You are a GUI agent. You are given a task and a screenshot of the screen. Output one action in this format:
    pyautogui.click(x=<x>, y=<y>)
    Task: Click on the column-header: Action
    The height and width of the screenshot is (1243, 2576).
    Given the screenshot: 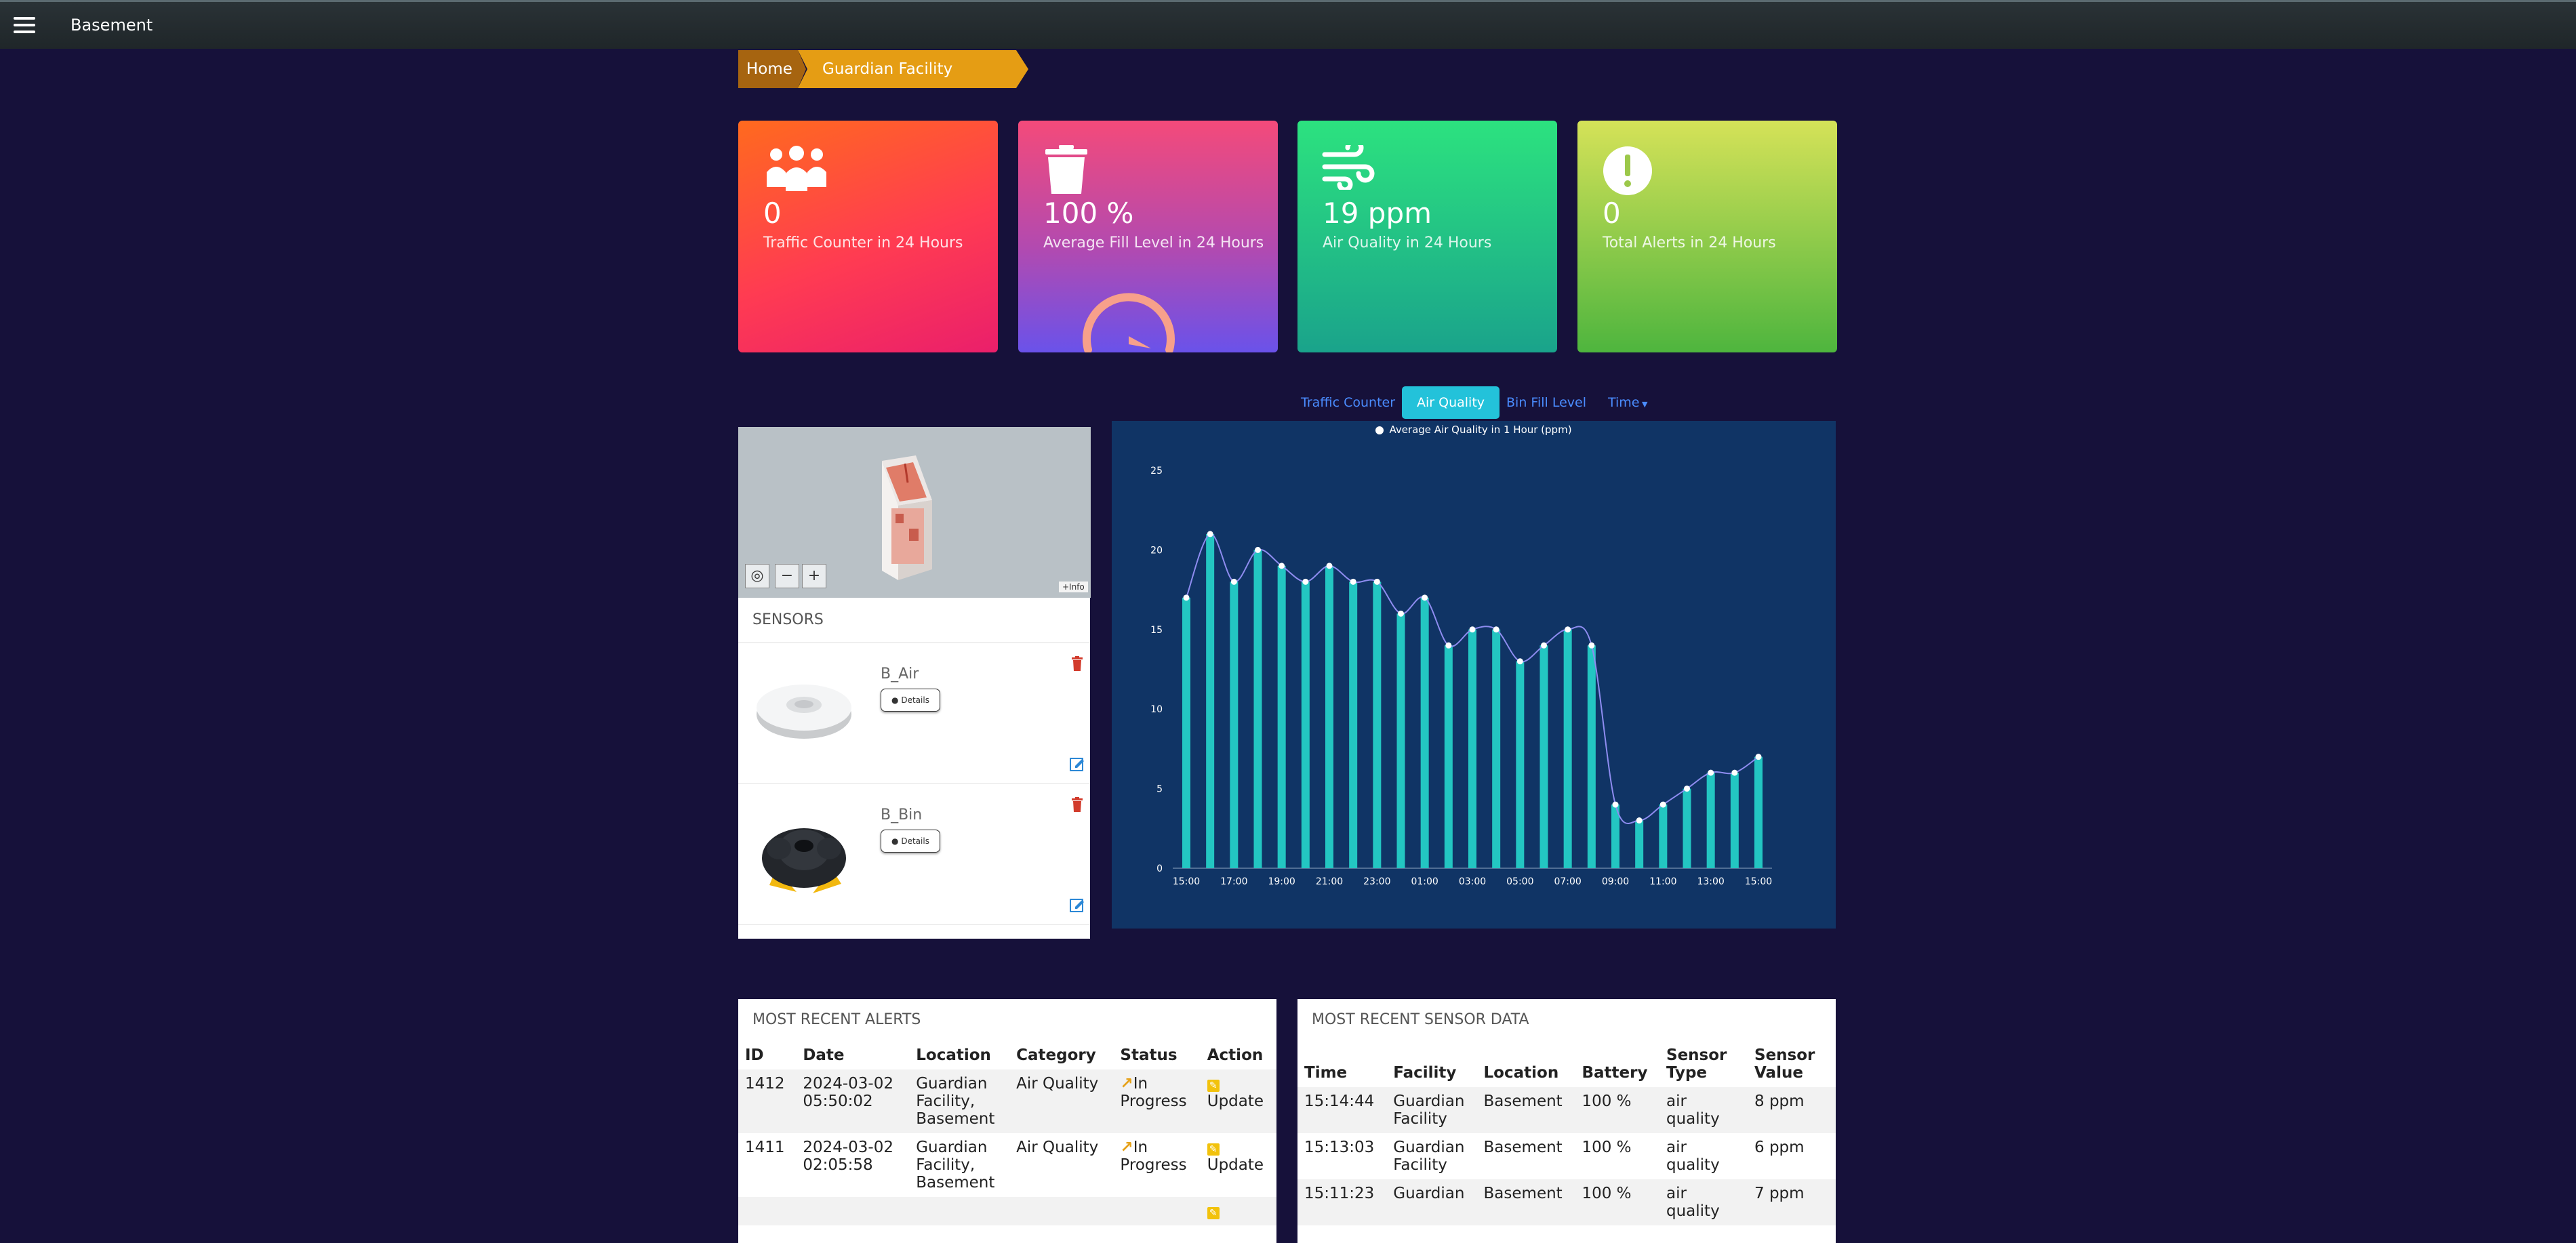 What is the action you would take?
    pyautogui.click(x=1235, y=1055)
    